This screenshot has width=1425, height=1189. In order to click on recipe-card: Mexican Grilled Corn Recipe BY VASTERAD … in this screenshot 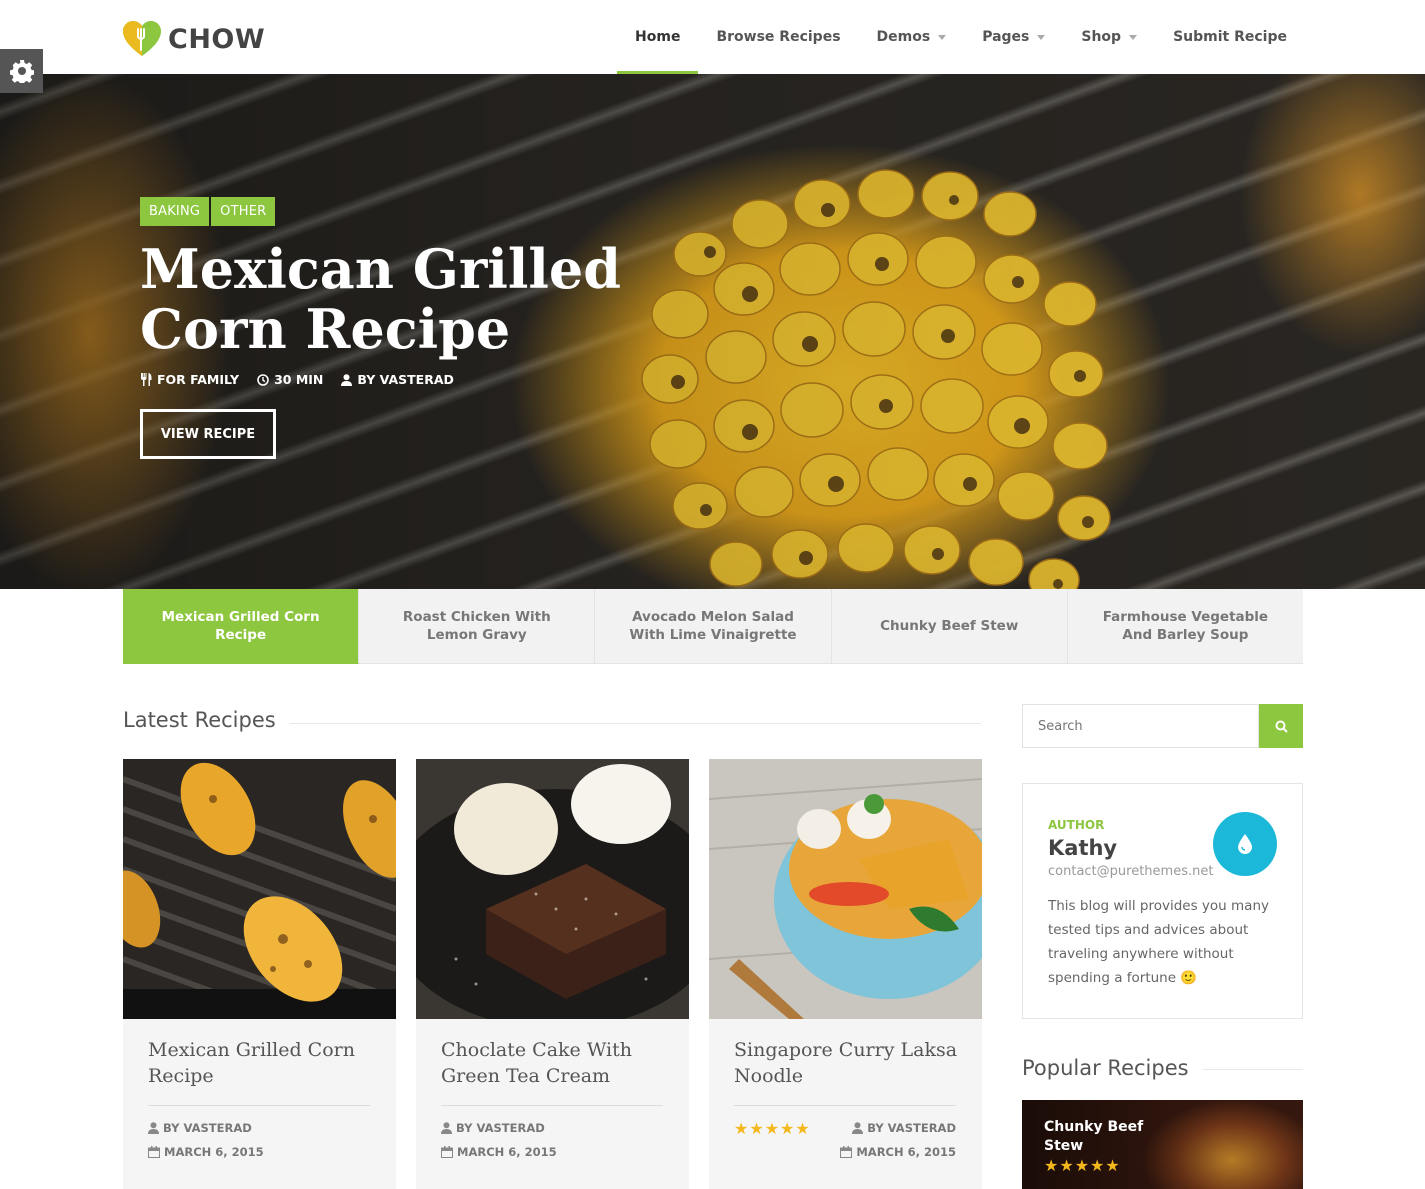, I will do `click(259, 974)`.